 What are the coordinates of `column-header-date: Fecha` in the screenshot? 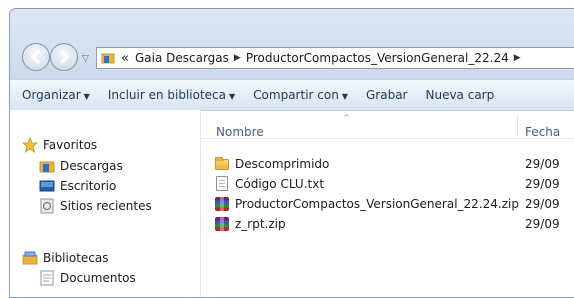 It's located at (542, 132).